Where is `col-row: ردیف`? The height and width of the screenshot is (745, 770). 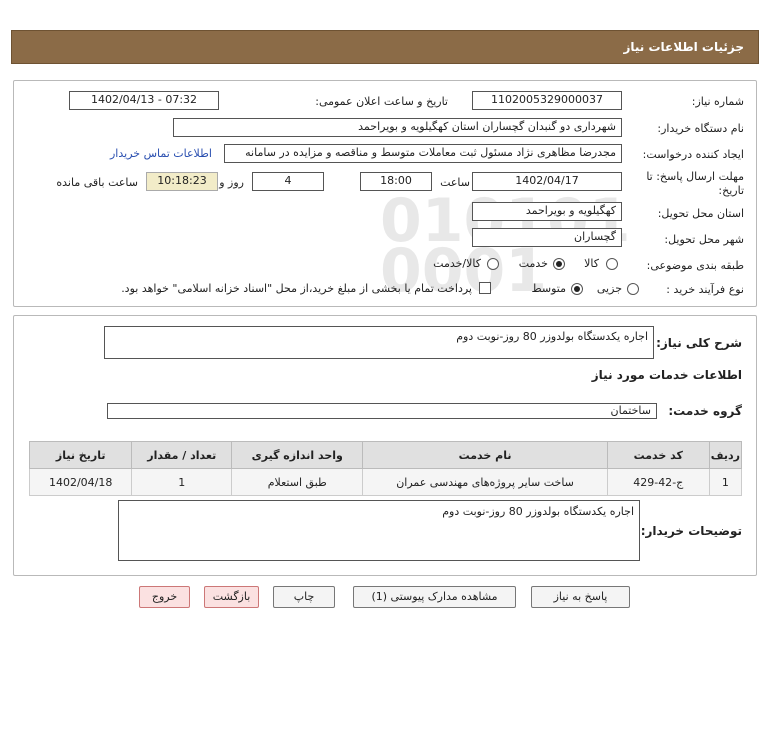
col-row: ردیف is located at coordinates (725, 455).